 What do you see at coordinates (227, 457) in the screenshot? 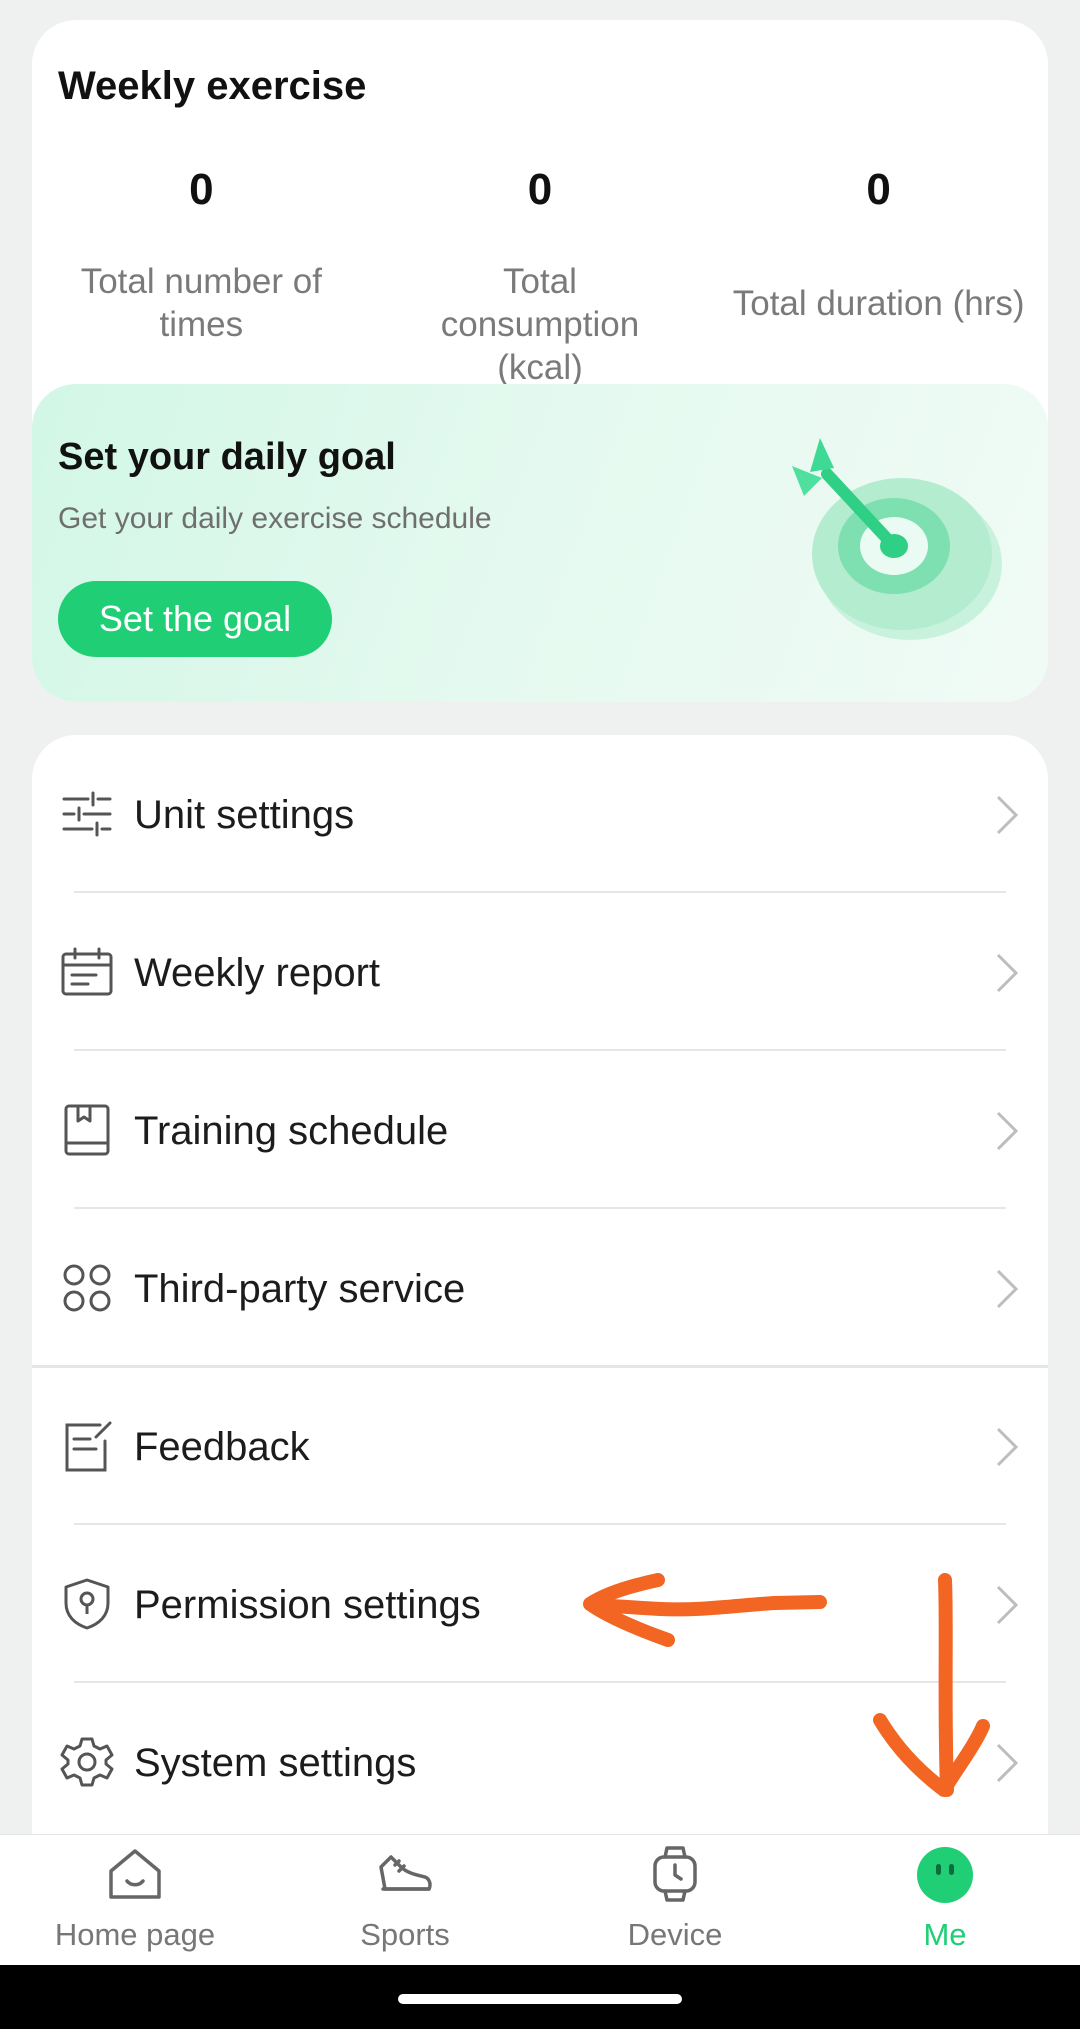
I see `goal-title: Set your daily goal` at bounding box center [227, 457].